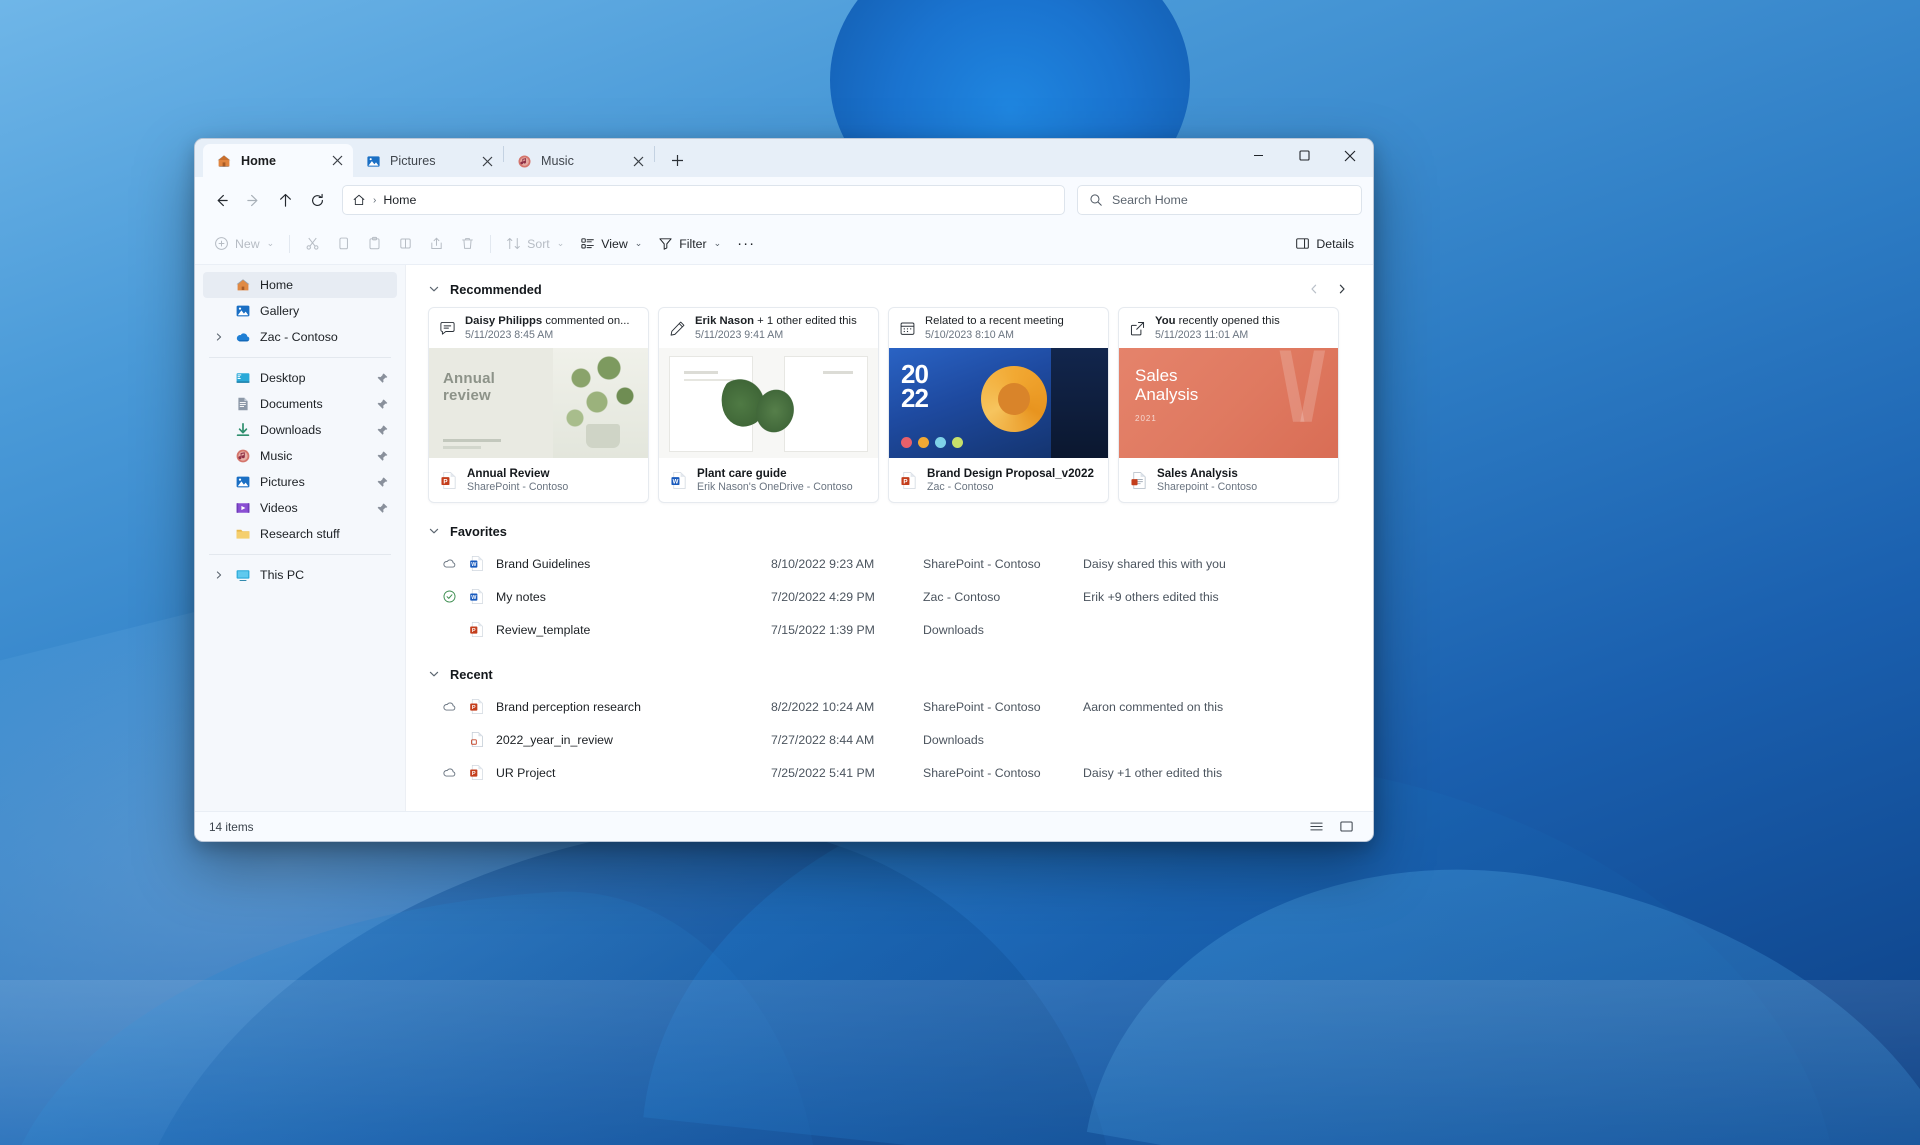 The width and height of the screenshot is (1920, 1145). What do you see at coordinates (1153, 706) in the screenshot?
I see `file-activity: Aaron commented on this` at bounding box center [1153, 706].